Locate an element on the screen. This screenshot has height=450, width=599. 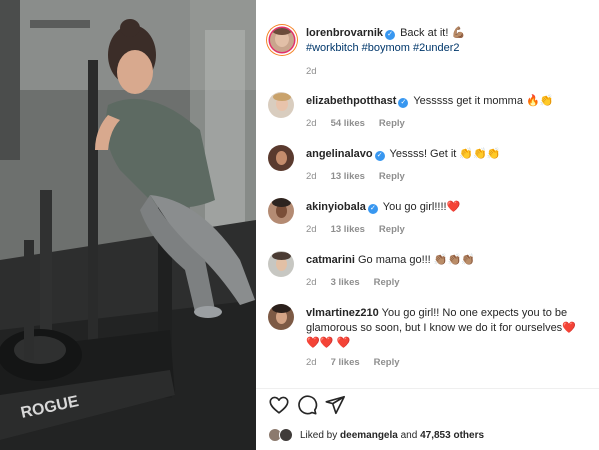
post-age: 2d is located at coordinates (311, 71).